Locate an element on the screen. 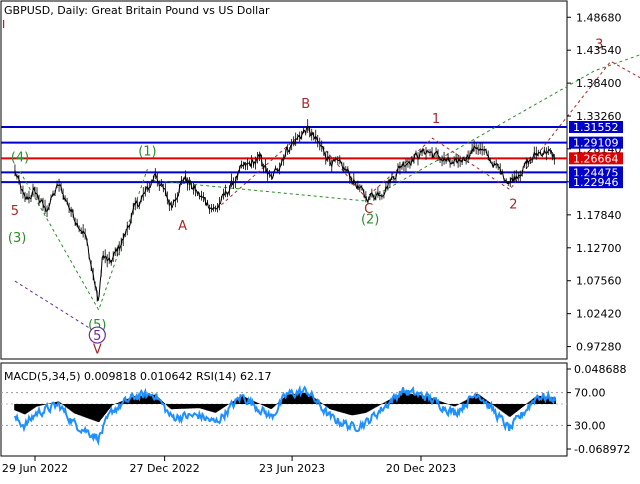  time-axis-label: 23 Jun 2023 is located at coordinates (292, 468).